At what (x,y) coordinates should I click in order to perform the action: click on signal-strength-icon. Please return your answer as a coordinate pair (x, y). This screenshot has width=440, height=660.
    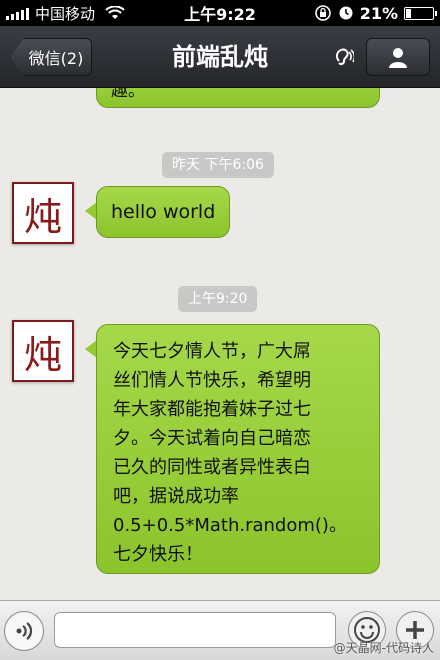
    Looking at the image, I should click on (17, 13).